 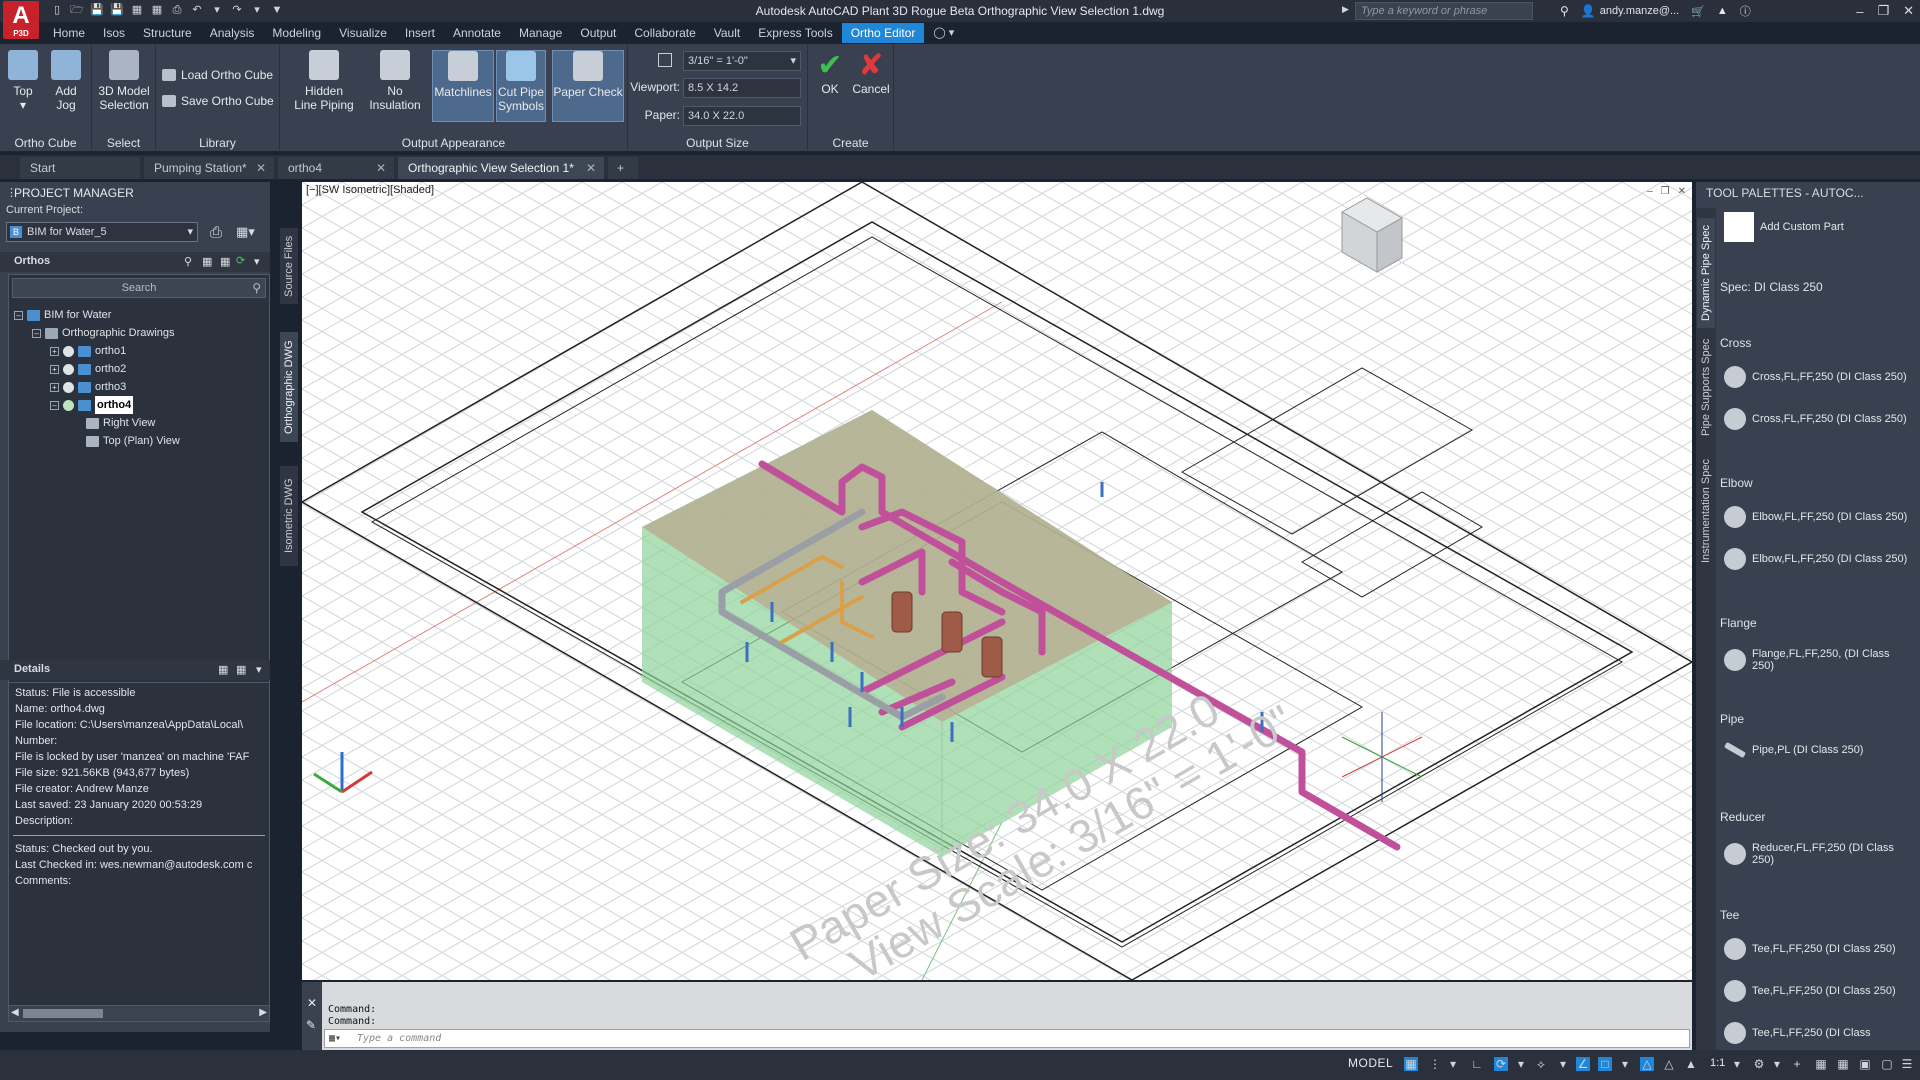 I want to click on command-line-grip: ✕ ✎, so click(x=312, y=1016).